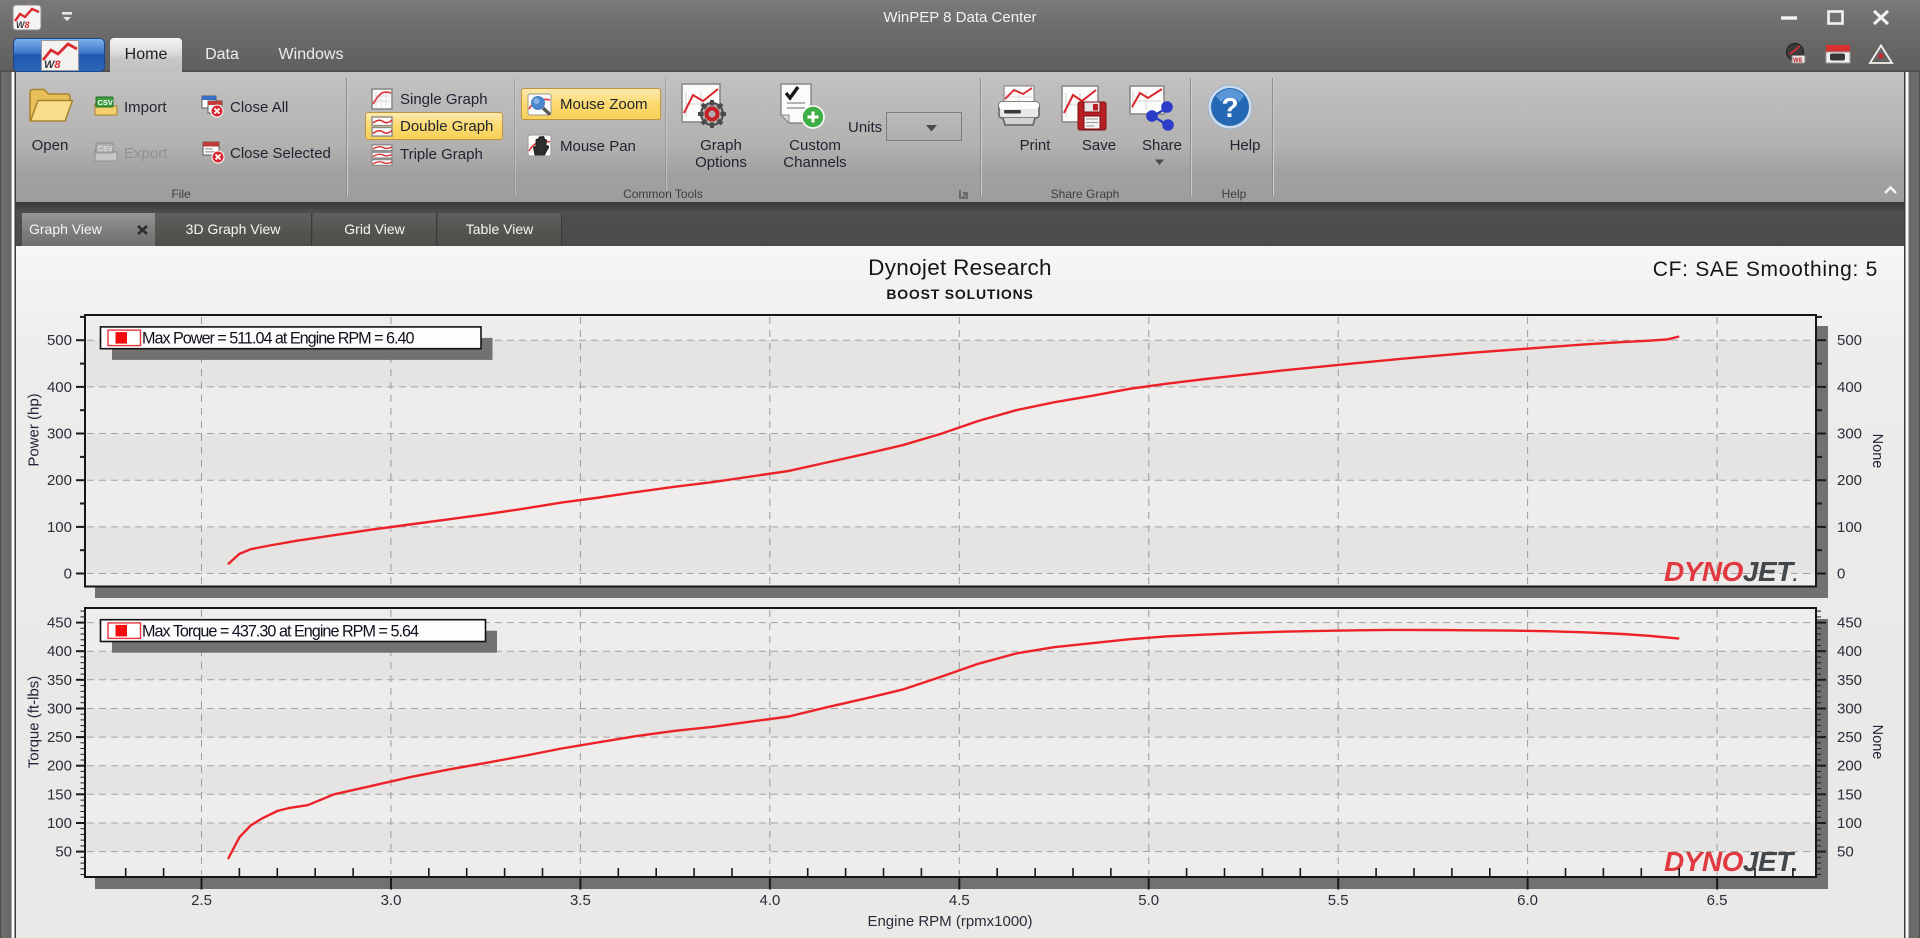 The width and height of the screenshot is (1920, 938). Describe the element at coordinates (201, 900) in the screenshot. I see `svg-text: 2.5` at that location.